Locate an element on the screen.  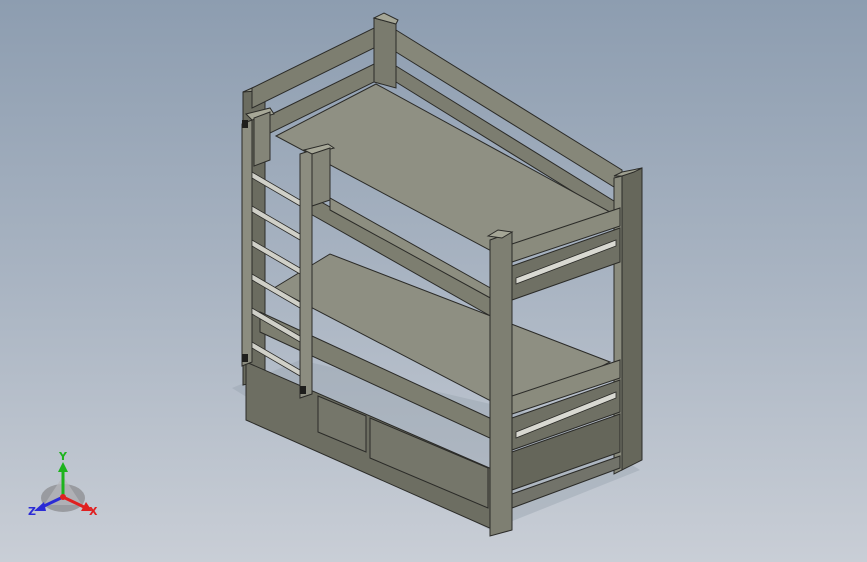
y-axis-label: Y is located at coordinates (63, 456).